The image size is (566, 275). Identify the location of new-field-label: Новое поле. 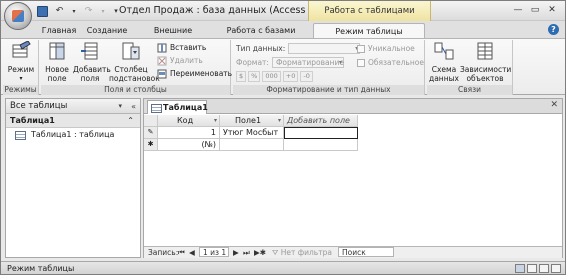
(57, 74).